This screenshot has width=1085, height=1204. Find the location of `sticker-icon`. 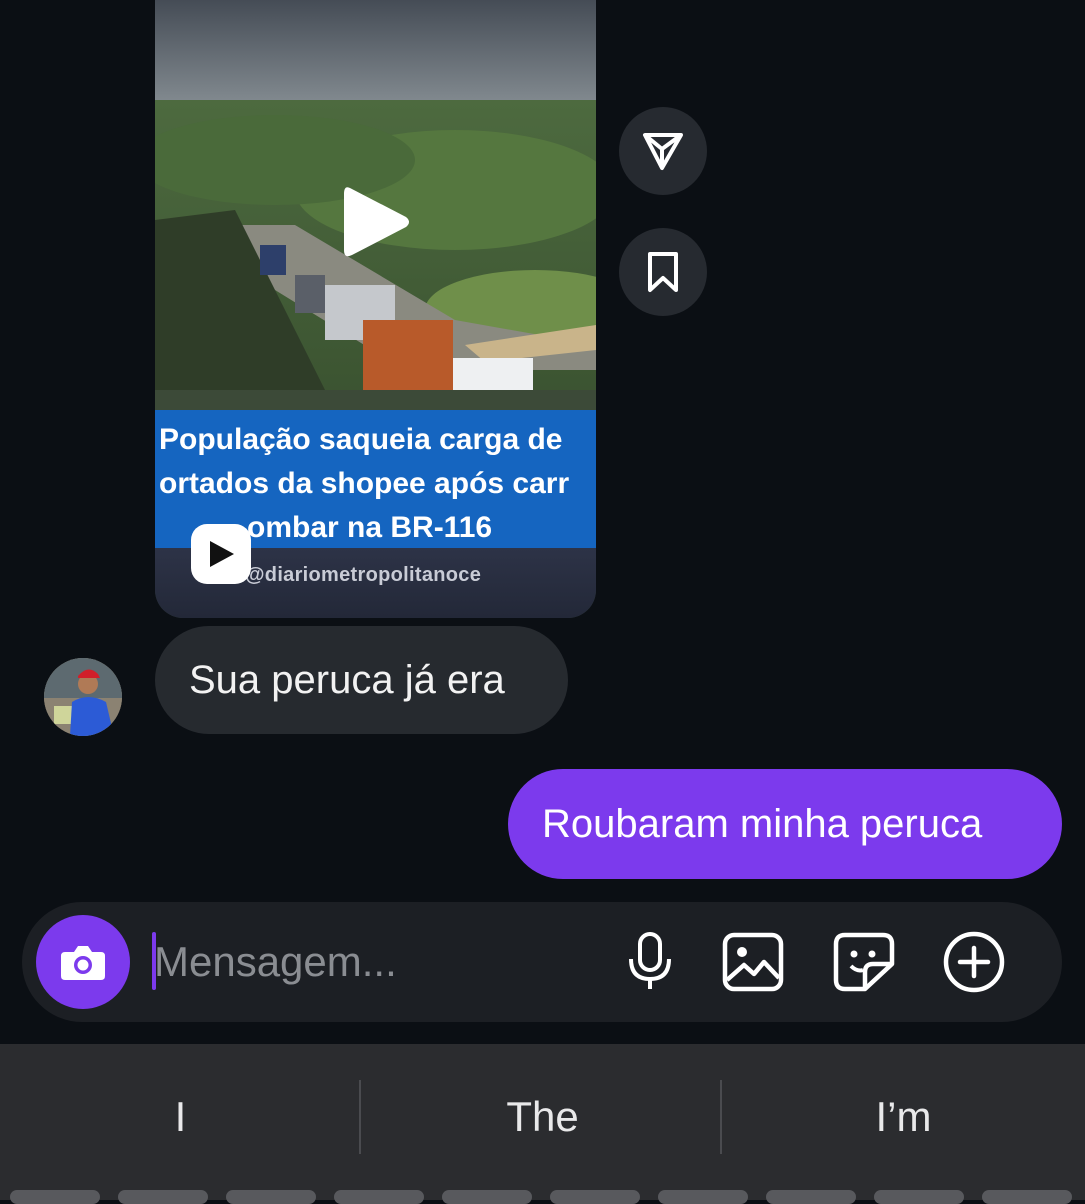

sticker-icon is located at coordinates (864, 962).